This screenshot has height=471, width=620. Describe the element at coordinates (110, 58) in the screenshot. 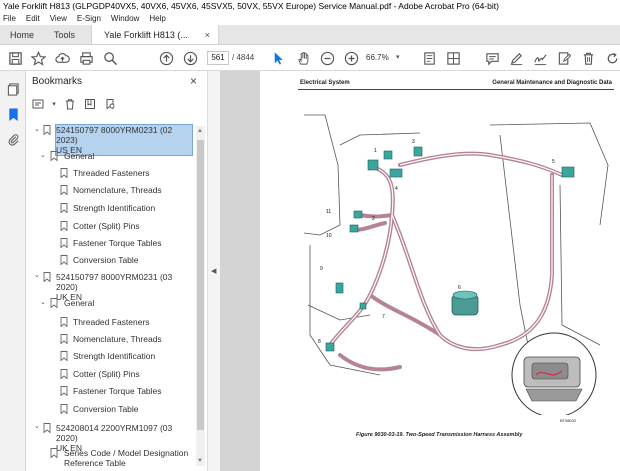

I see `search-icon` at that location.